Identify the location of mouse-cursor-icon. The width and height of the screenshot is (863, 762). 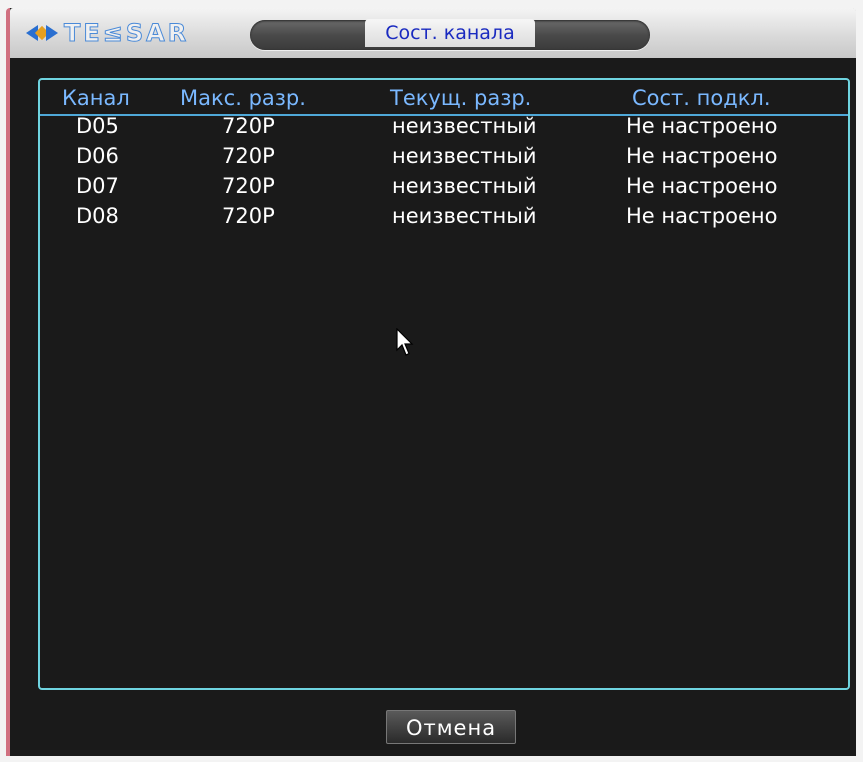
(405, 342).